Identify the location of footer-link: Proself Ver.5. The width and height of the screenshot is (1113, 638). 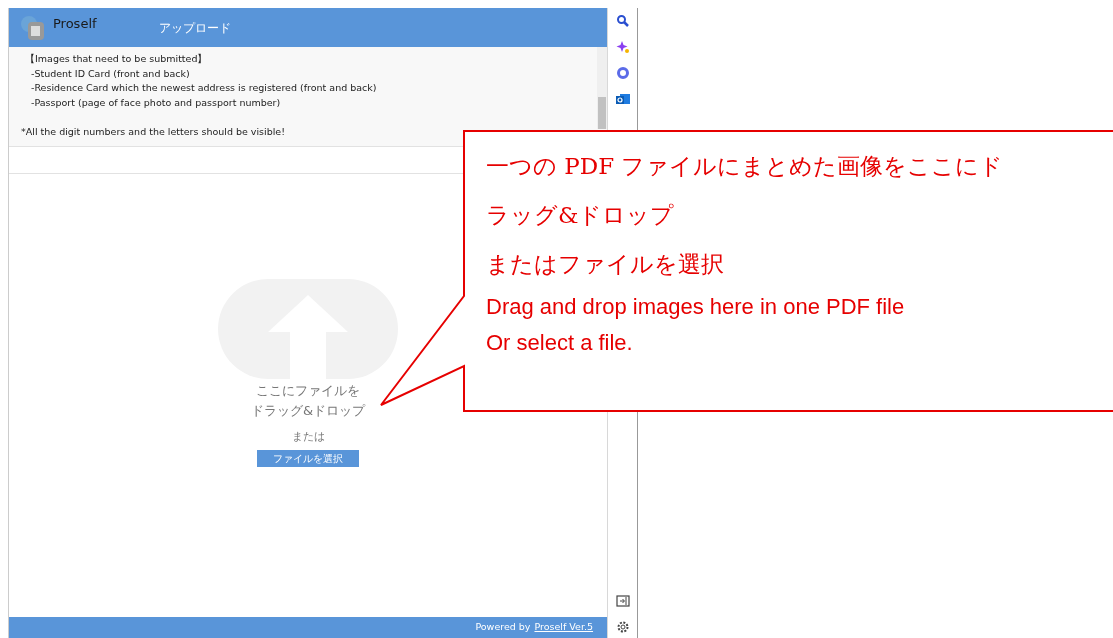
(564, 627).